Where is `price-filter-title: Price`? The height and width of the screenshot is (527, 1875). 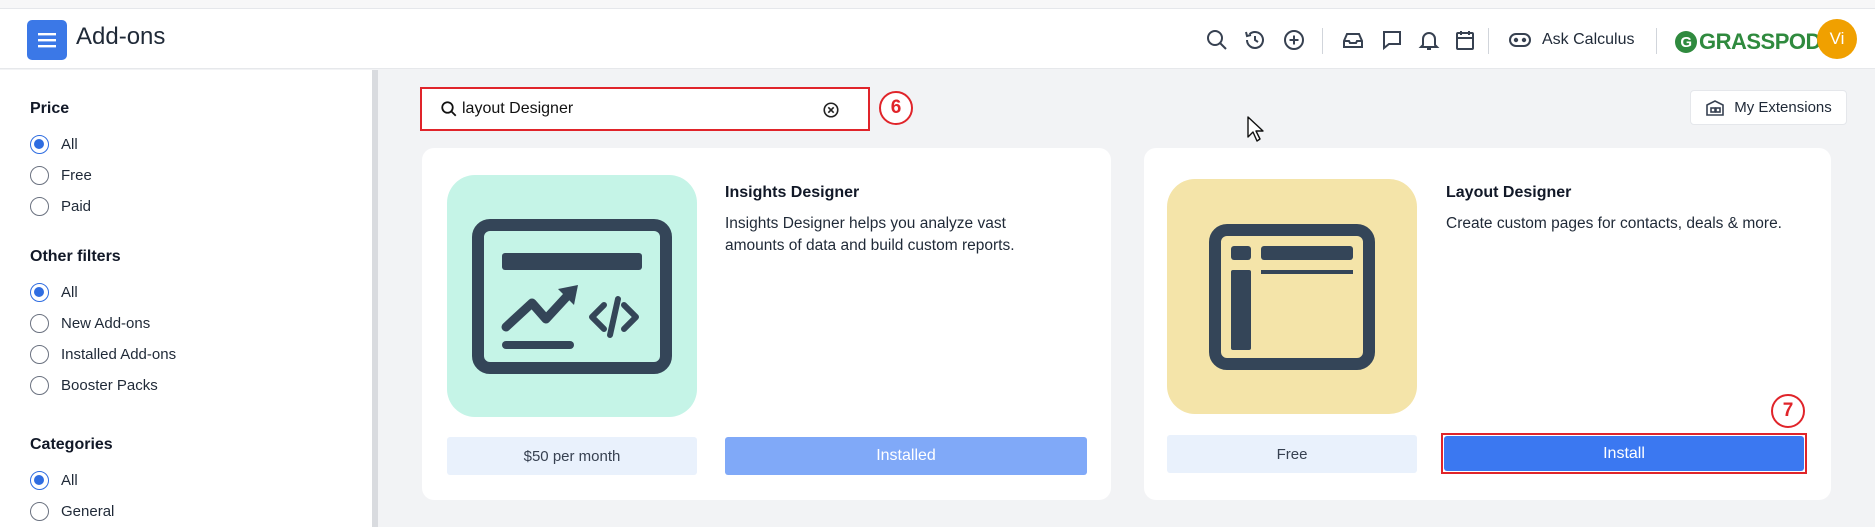
price-filter-title: Price is located at coordinates (50, 108).